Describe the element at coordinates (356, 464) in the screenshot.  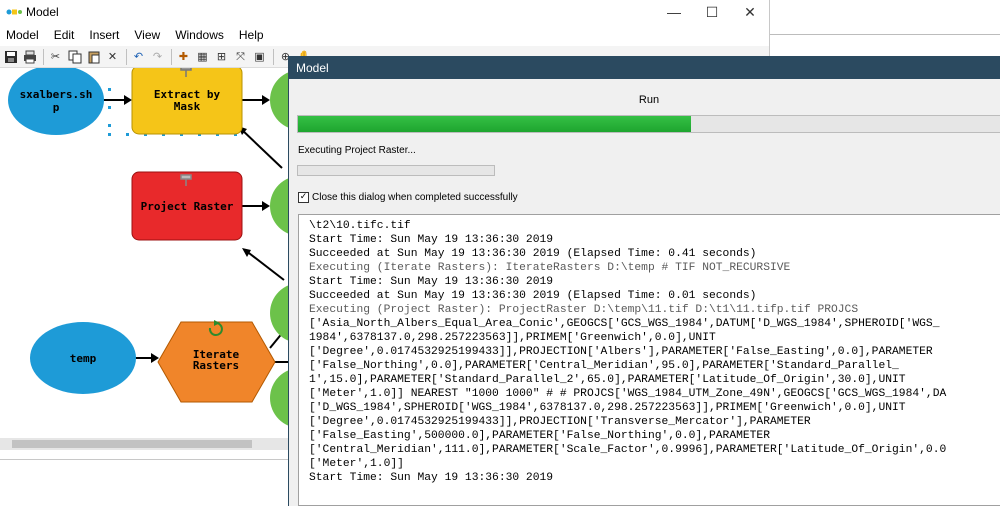
I see `log-line: ['Meter',1.0]]` at that location.